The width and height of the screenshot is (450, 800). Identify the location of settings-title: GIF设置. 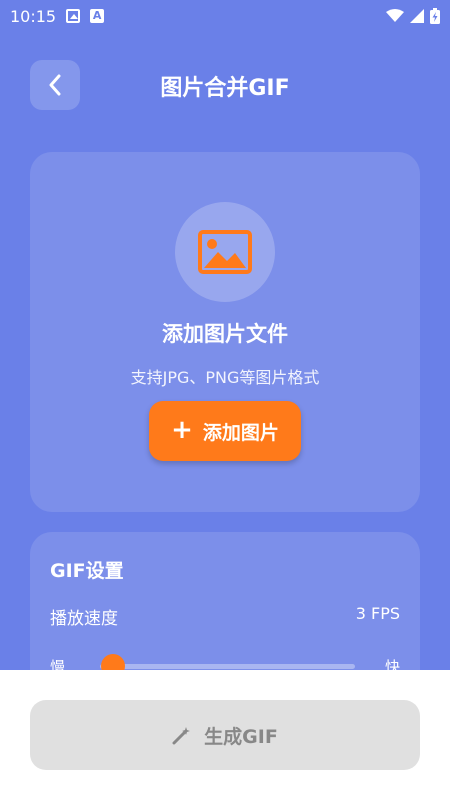
(87, 571).